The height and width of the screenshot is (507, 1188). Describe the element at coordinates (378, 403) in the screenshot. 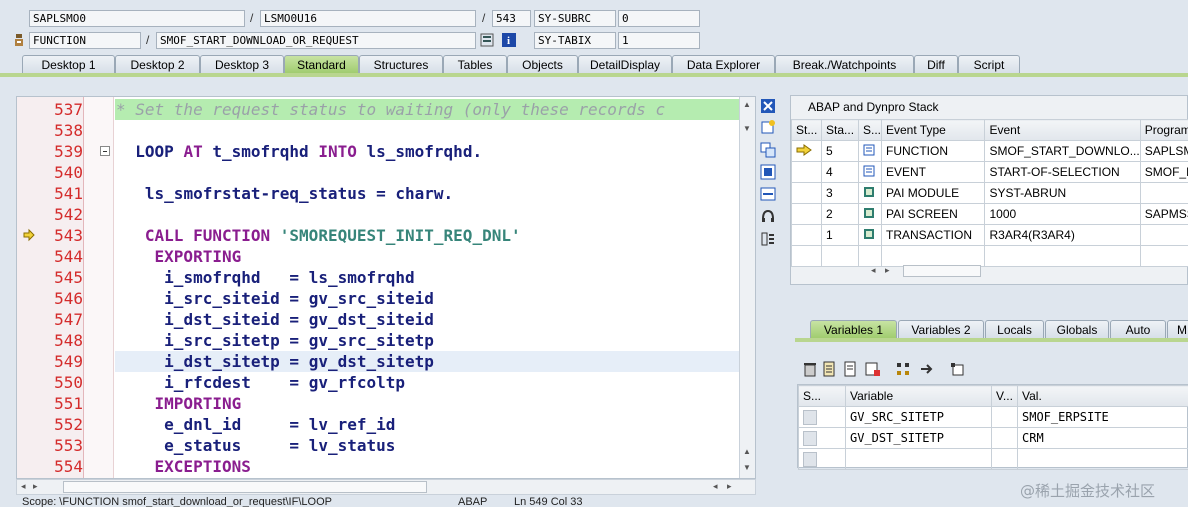

I see `code-line: 551 IMPORTING` at that location.